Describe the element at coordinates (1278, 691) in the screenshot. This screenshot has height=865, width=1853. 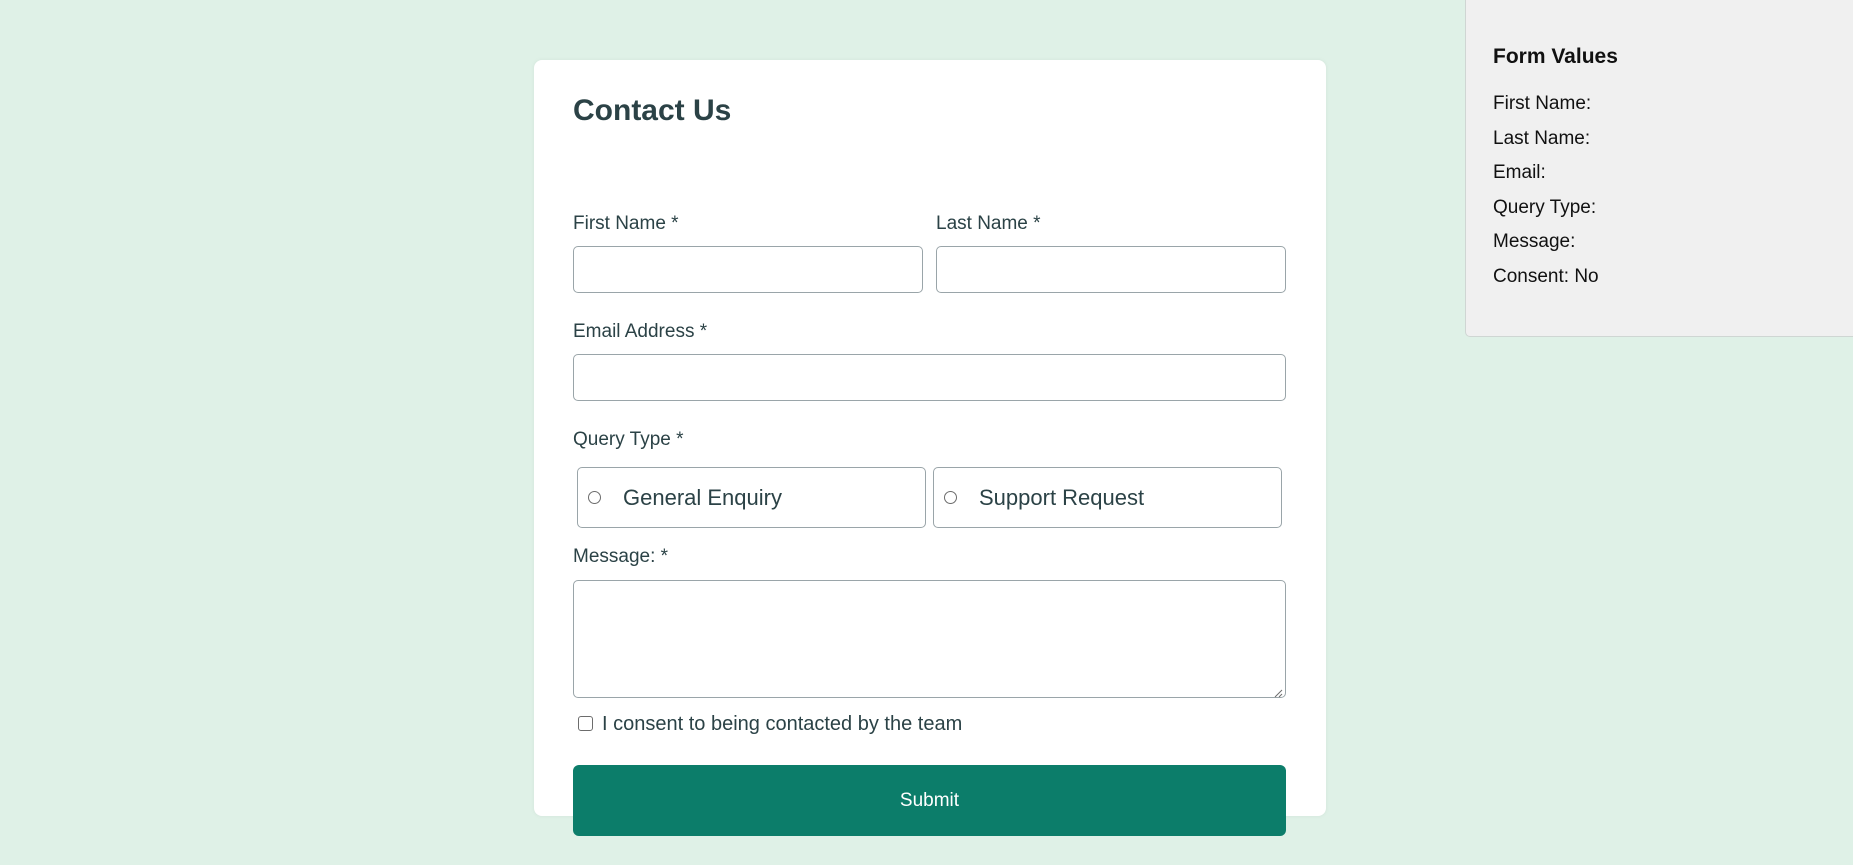
I see `resize-grip-icon` at that location.